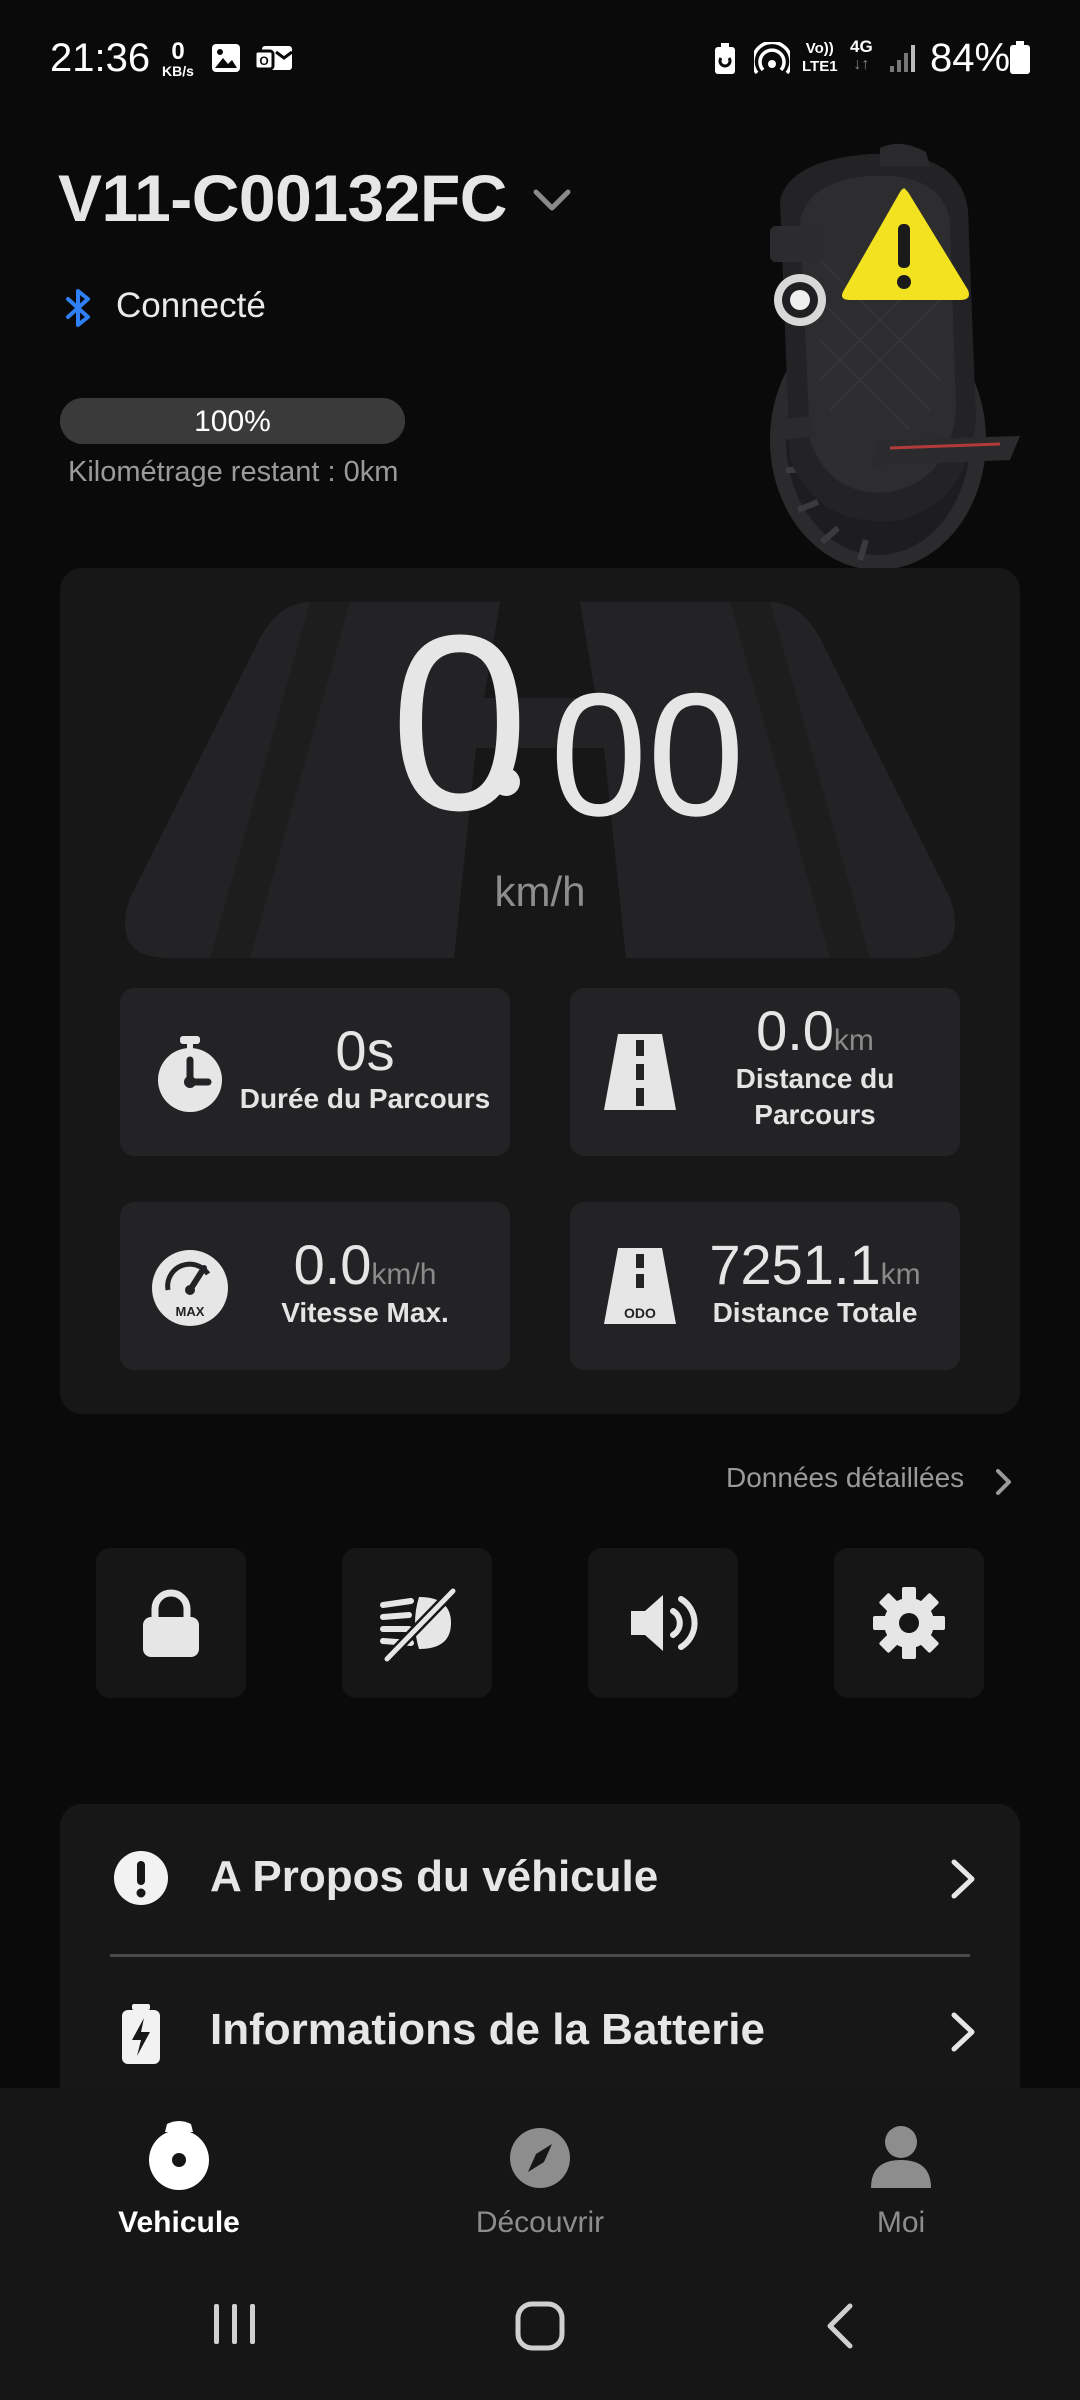  Describe the element at coordinates (795, 1264) in the screenshot. I see `stat-value: 7251.1` at that location.